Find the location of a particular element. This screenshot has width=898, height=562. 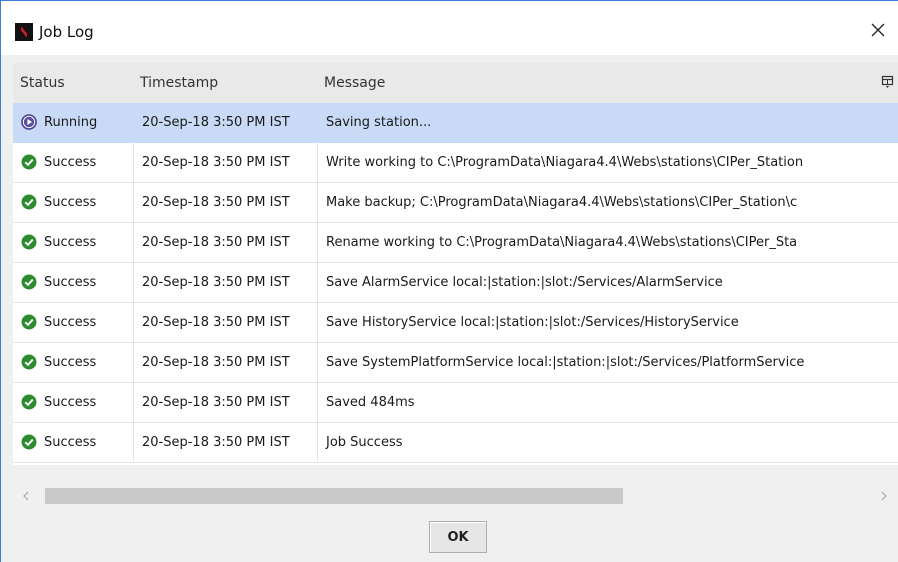

column-header-status: Status is located at coordinates (39, 83).